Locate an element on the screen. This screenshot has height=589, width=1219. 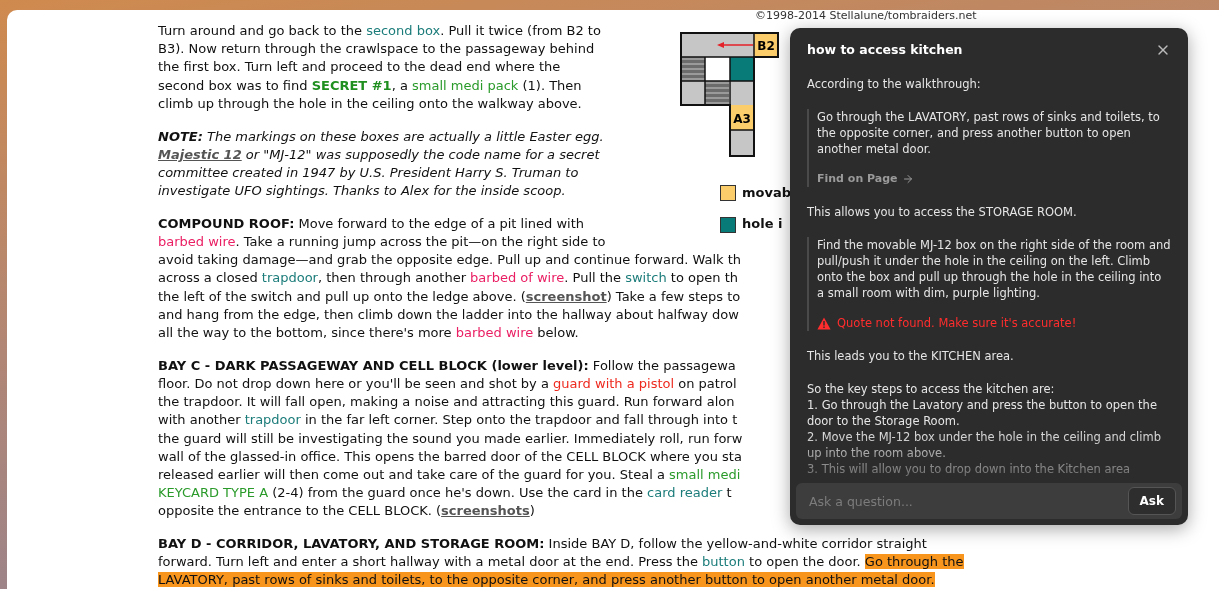
legend-label: hole i is located at coordinates (762, 224).